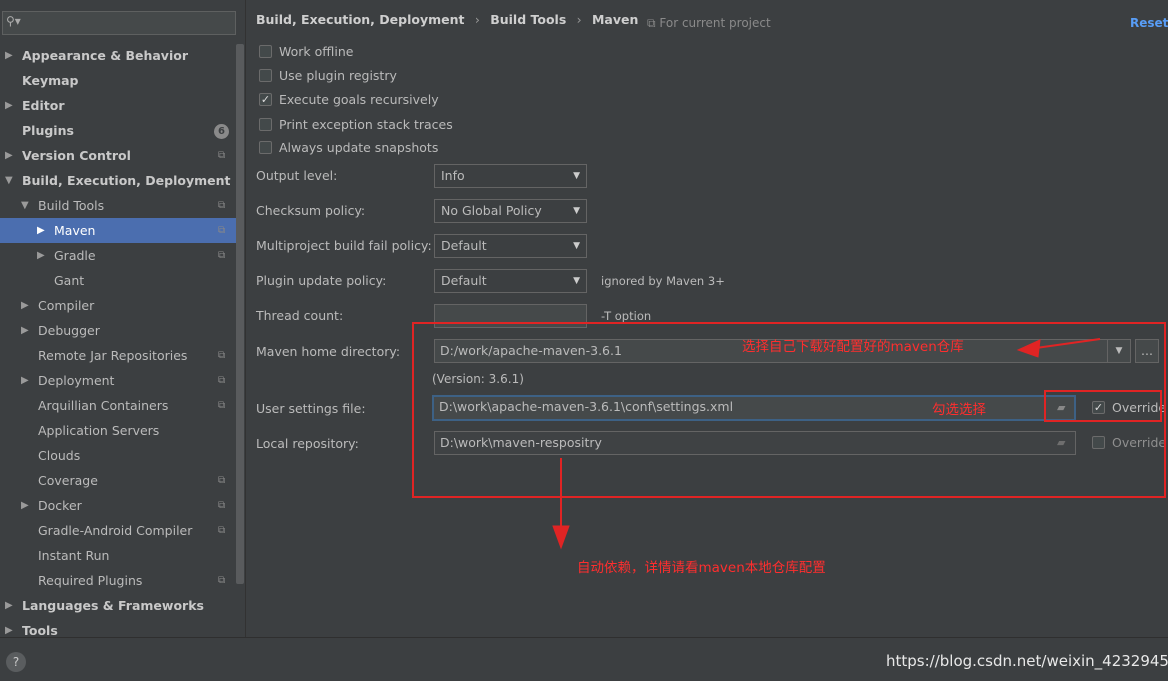 The width and height of the screenshot is (1168, 681). I want to click on help-button: ?, so click(16, 662).